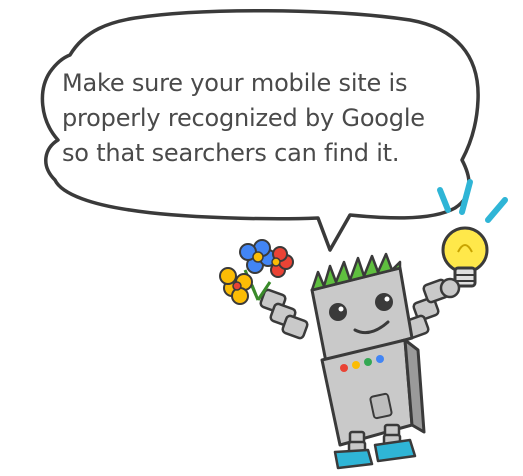 Image resolution: width=523 pixels, height=476 pixels. Describe the element at coordinates (284, 314) in the screenshot. I see `robot-left-arm` at that location.